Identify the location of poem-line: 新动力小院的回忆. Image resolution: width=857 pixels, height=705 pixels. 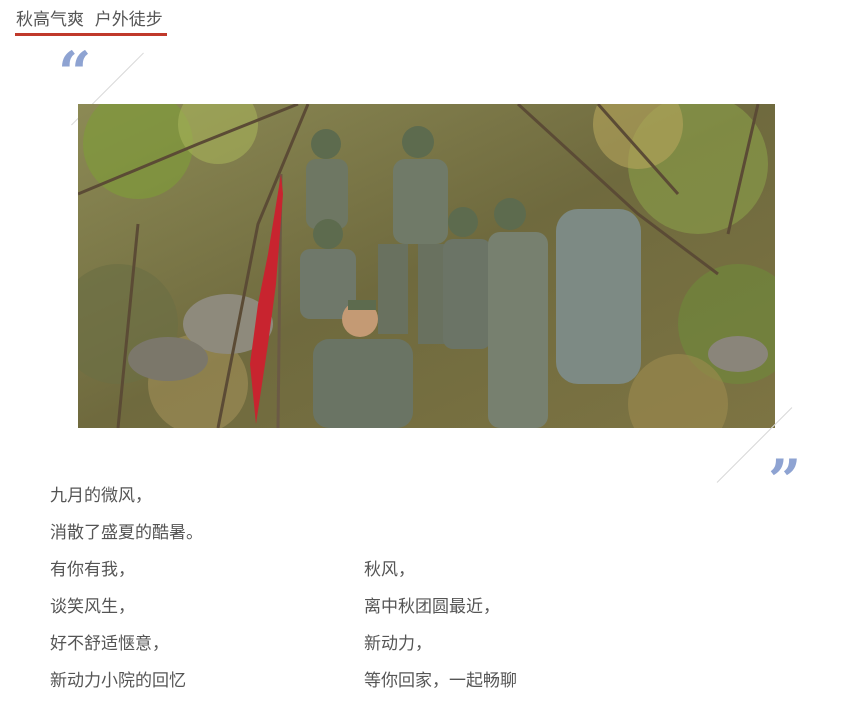
(118, 681).